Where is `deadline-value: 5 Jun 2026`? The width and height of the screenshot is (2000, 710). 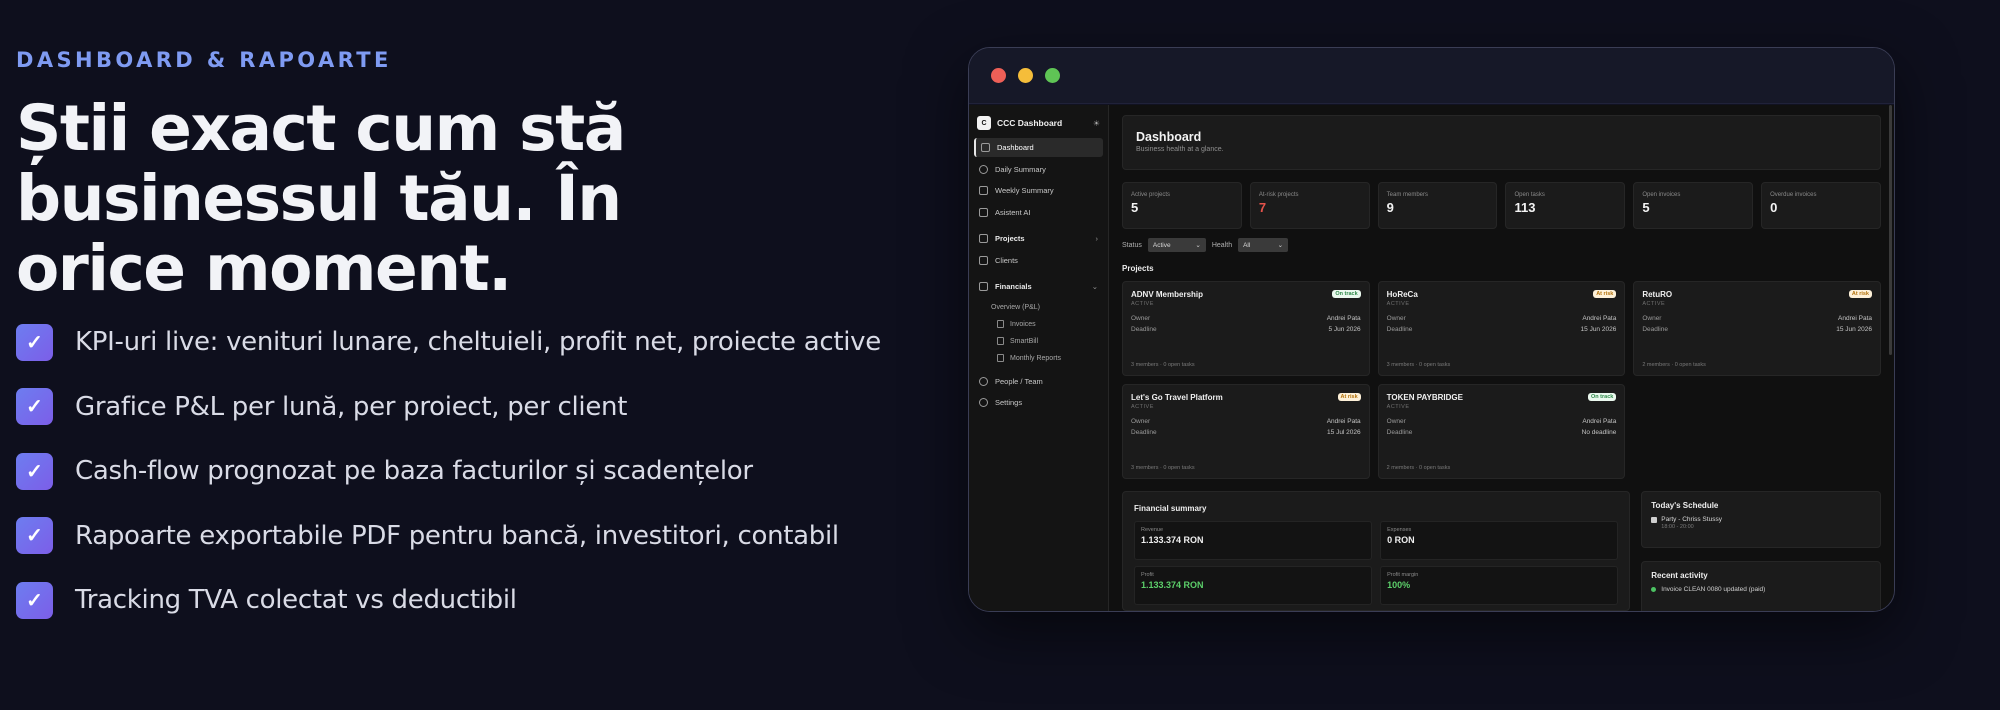 deadline-value: 5 Jun 2026 is located at coordinates (1344, 329).